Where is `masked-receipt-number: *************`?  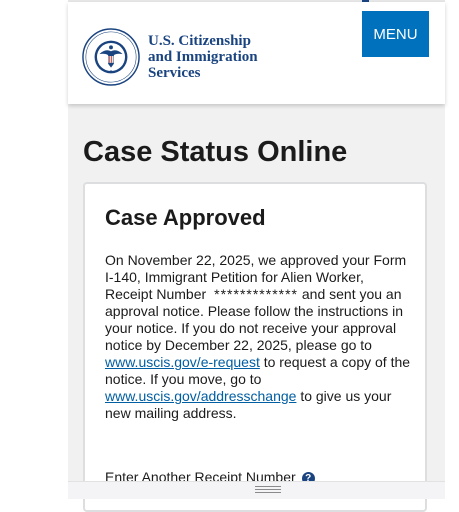 masked-receipt-number: ************* is located at coordinates (256, 294).